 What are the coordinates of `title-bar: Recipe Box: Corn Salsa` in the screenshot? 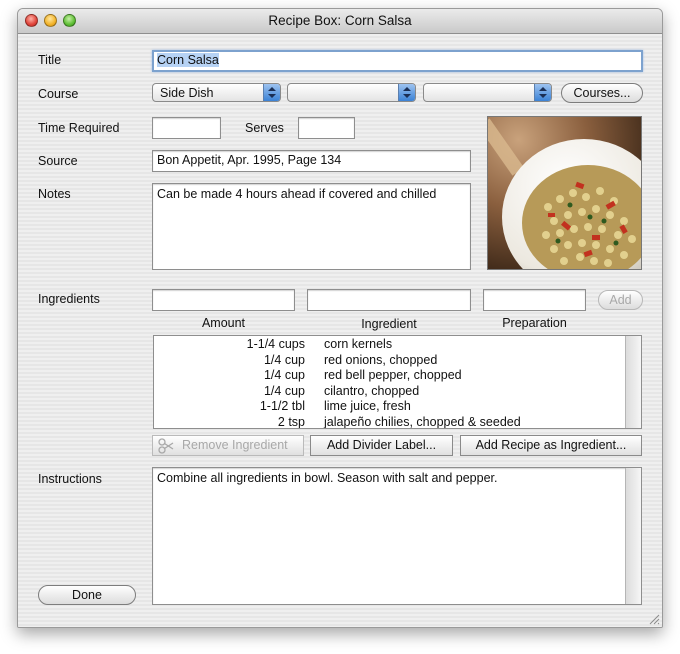 It's located at (340, 21).